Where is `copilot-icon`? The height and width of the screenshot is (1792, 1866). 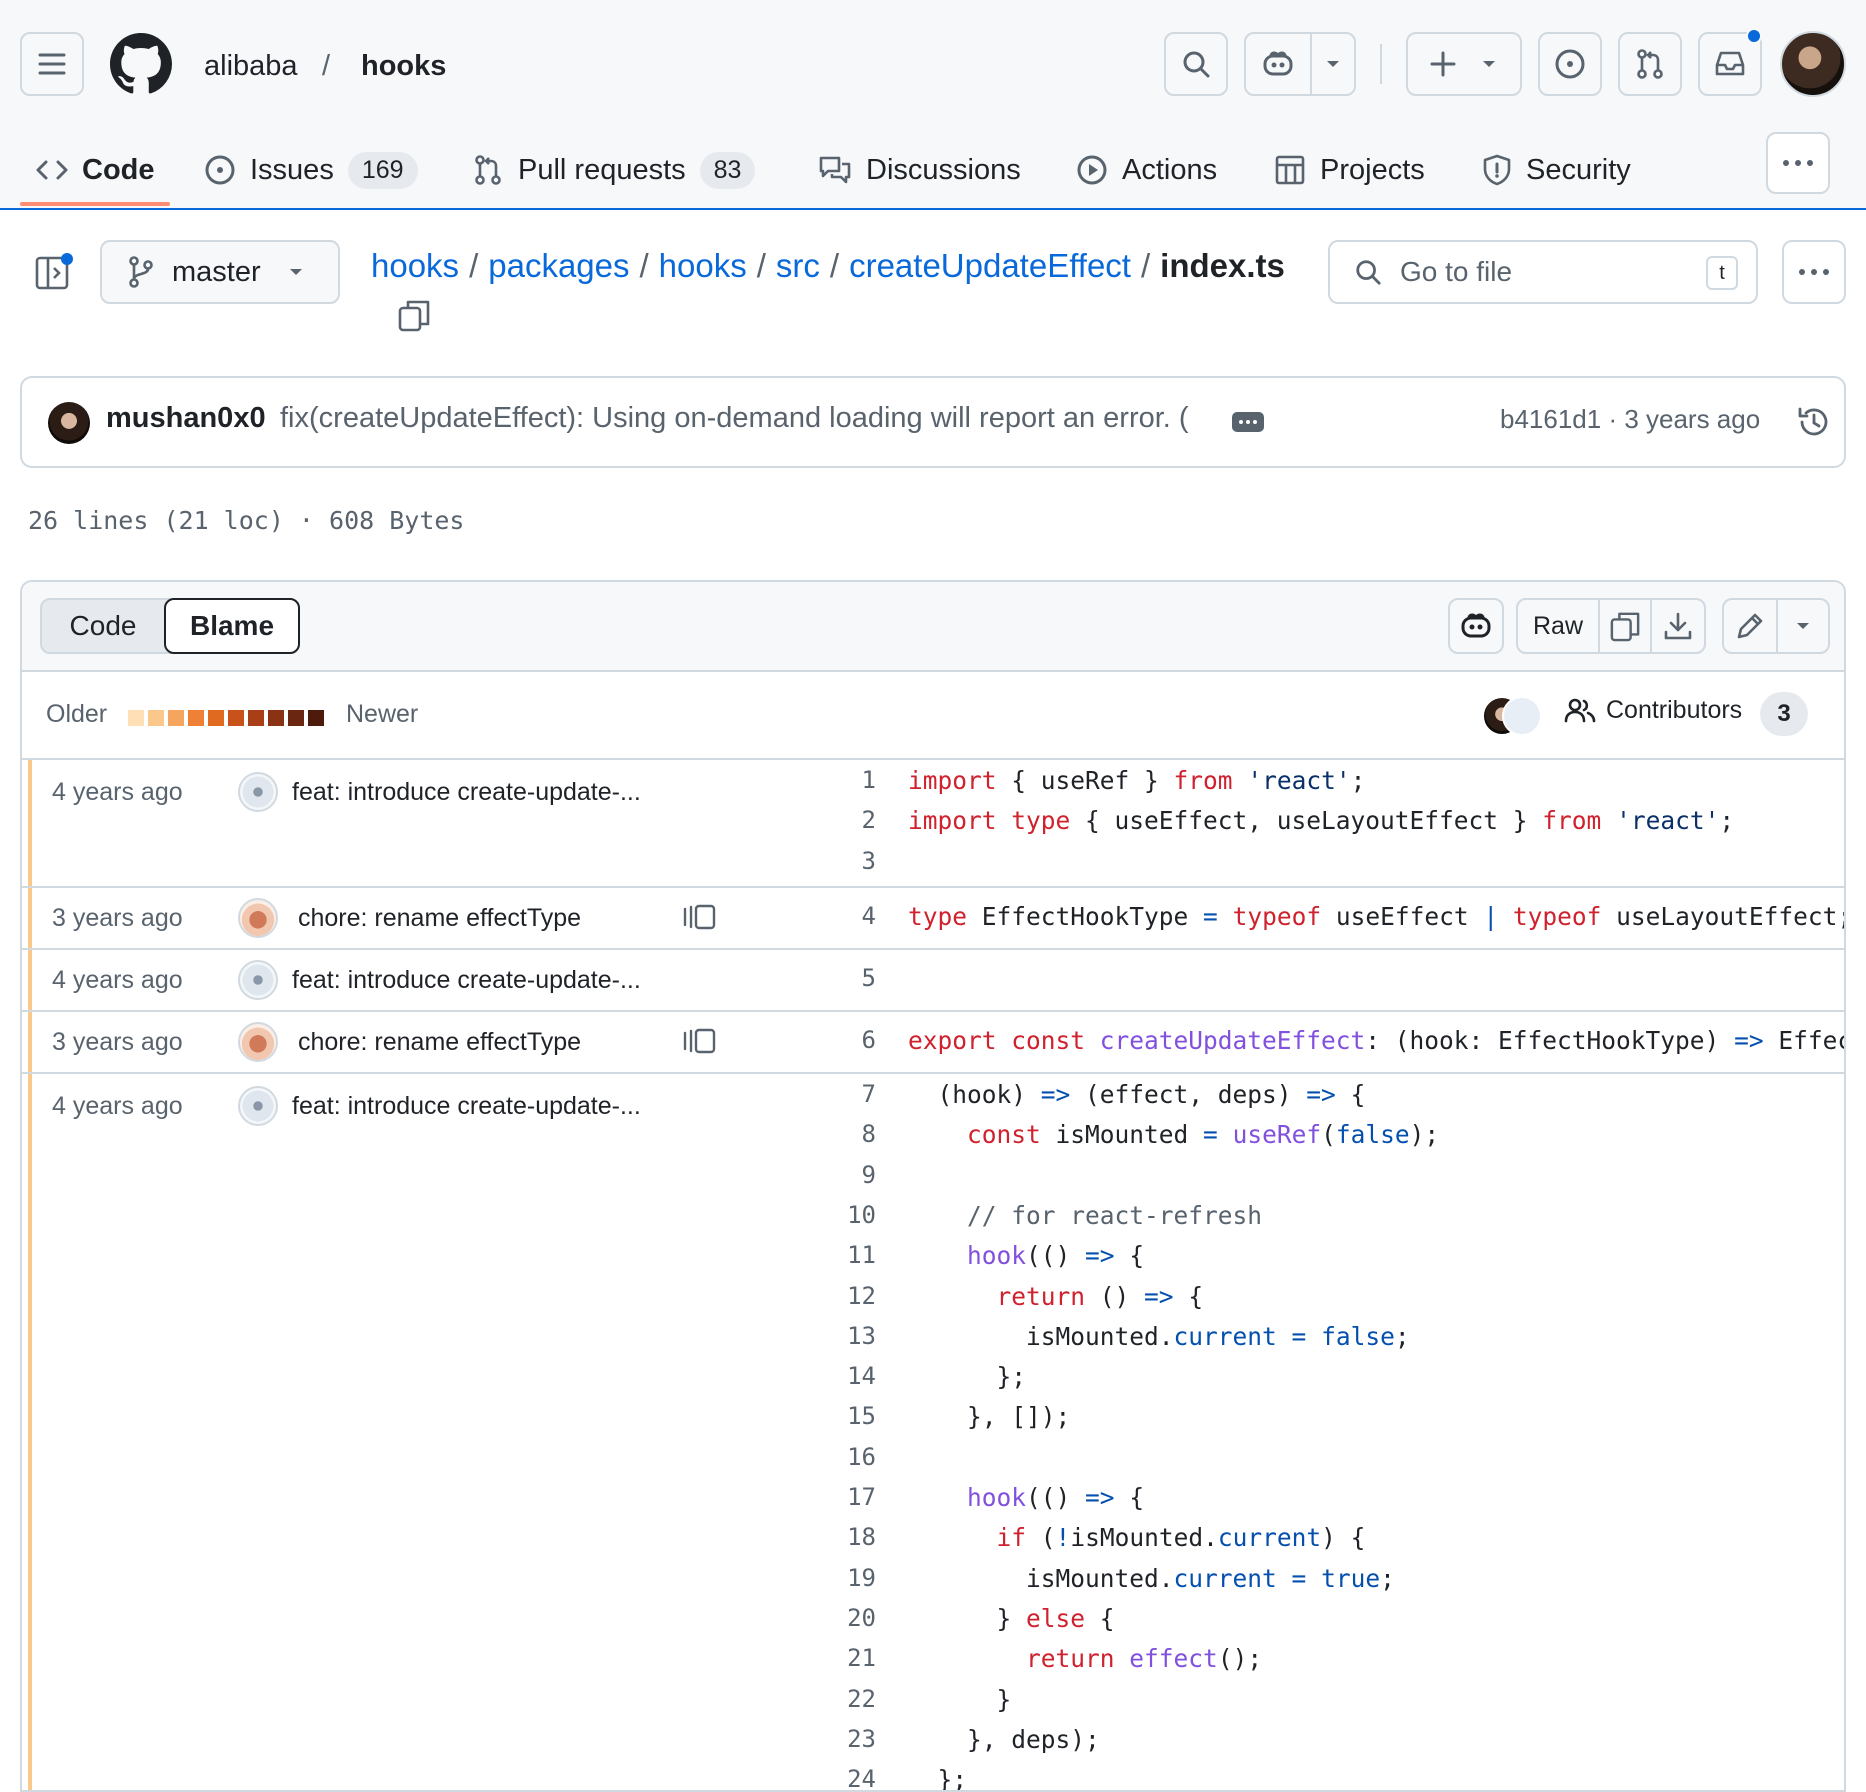
copilot-icon is located at coordinates (1476, 625).